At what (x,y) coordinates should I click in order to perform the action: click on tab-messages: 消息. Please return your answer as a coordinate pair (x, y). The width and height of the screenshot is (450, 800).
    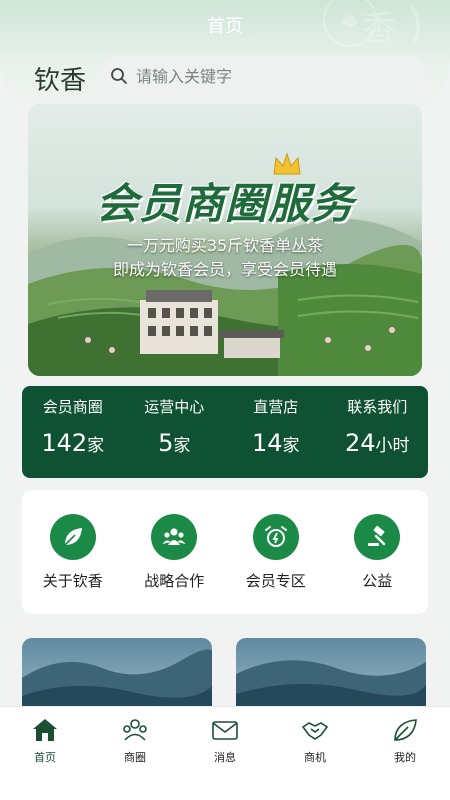
    Looking at the image, I should click on (225, 753).